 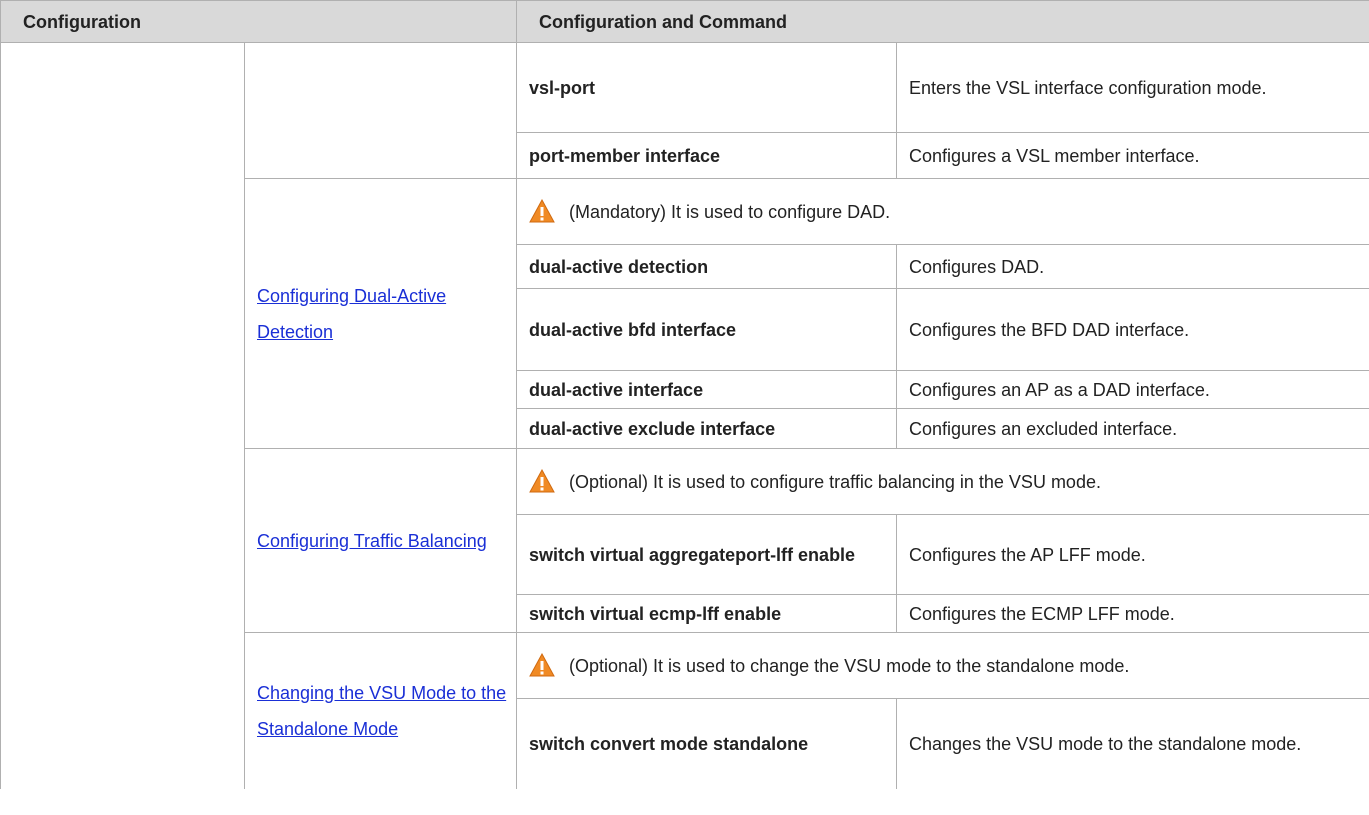 What do you see at coordinates (707, 389) in the screenshot?
I see `command-cell: dual-active interface` at bounding box center [707, 389].